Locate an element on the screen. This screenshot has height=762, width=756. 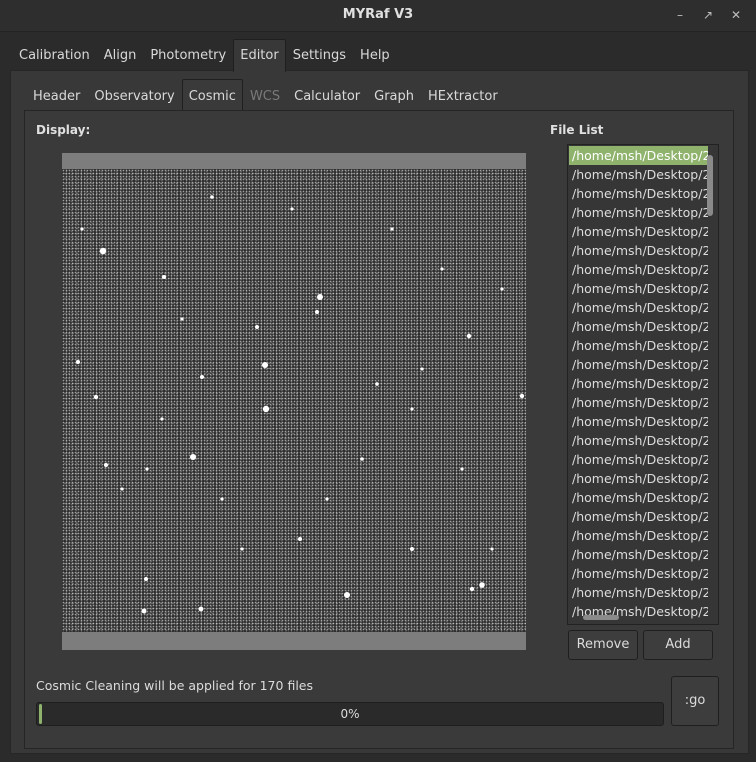
add-button: Add is located at coordinates (678, 645).